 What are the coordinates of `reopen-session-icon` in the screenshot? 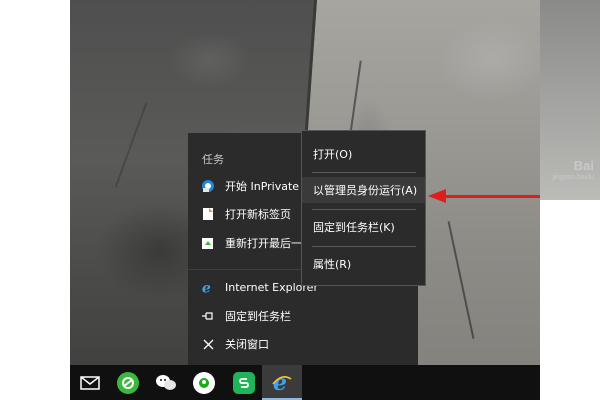 It's located at (208, 243).